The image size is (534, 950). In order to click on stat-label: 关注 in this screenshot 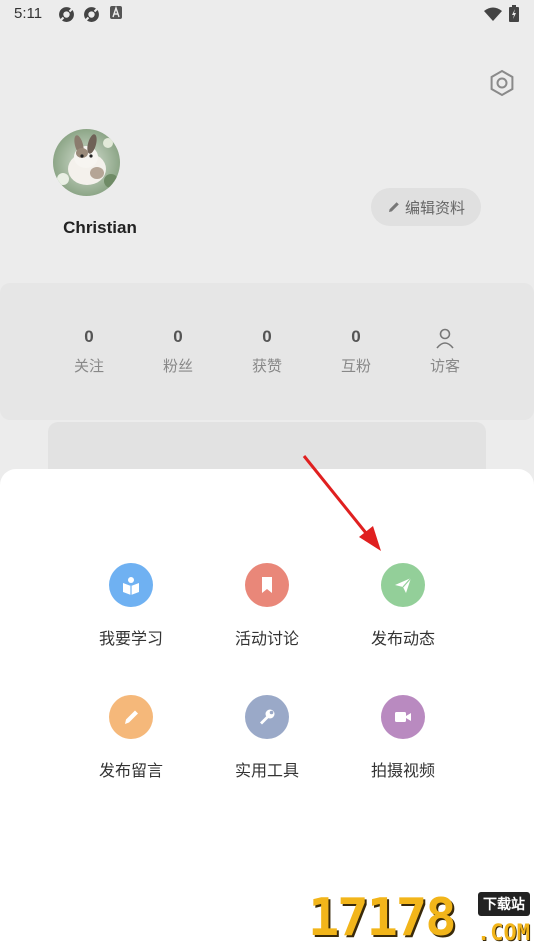, I will do `click(88, 366)`.